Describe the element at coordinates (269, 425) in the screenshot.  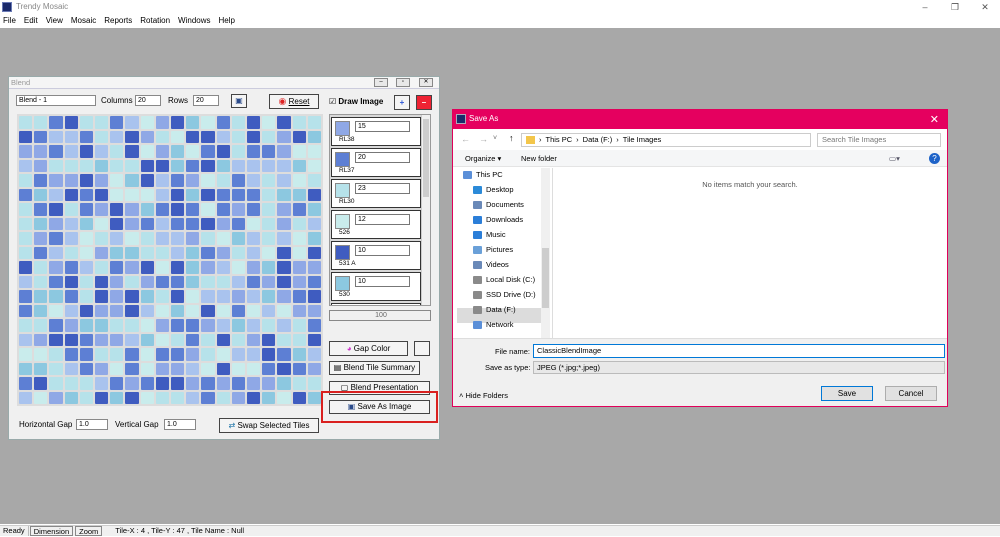
I see `swap-tiles-button: ⇄ Swap Selected Tiles` at that location.